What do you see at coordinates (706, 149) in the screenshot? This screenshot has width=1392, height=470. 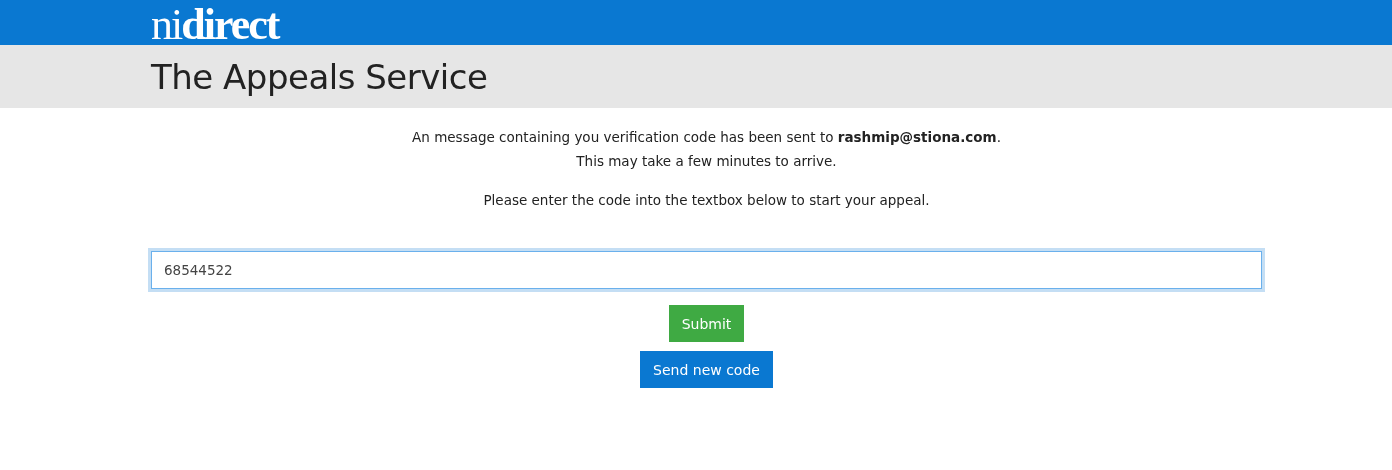 I see `verification-message: An message containing you verification code has been sent to rashmip@stiona.com. This may take a few minutes to arrive.` at bounding box center [706, 149].